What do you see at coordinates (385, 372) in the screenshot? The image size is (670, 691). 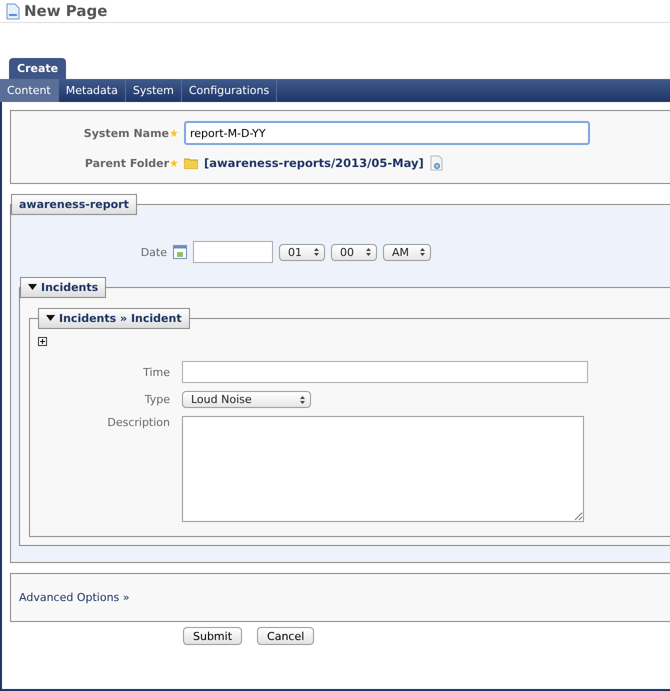 I see `time-field` at bounding box center [385, 372].